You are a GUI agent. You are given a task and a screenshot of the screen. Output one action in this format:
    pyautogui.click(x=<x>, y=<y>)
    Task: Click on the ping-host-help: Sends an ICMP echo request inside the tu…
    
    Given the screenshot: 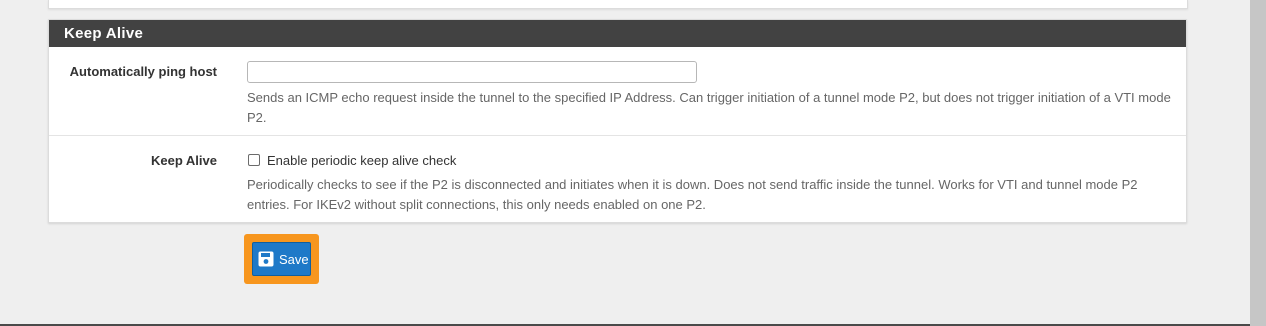 What is the action you would take?
    pyautogui.click(x=709, y=107)
    